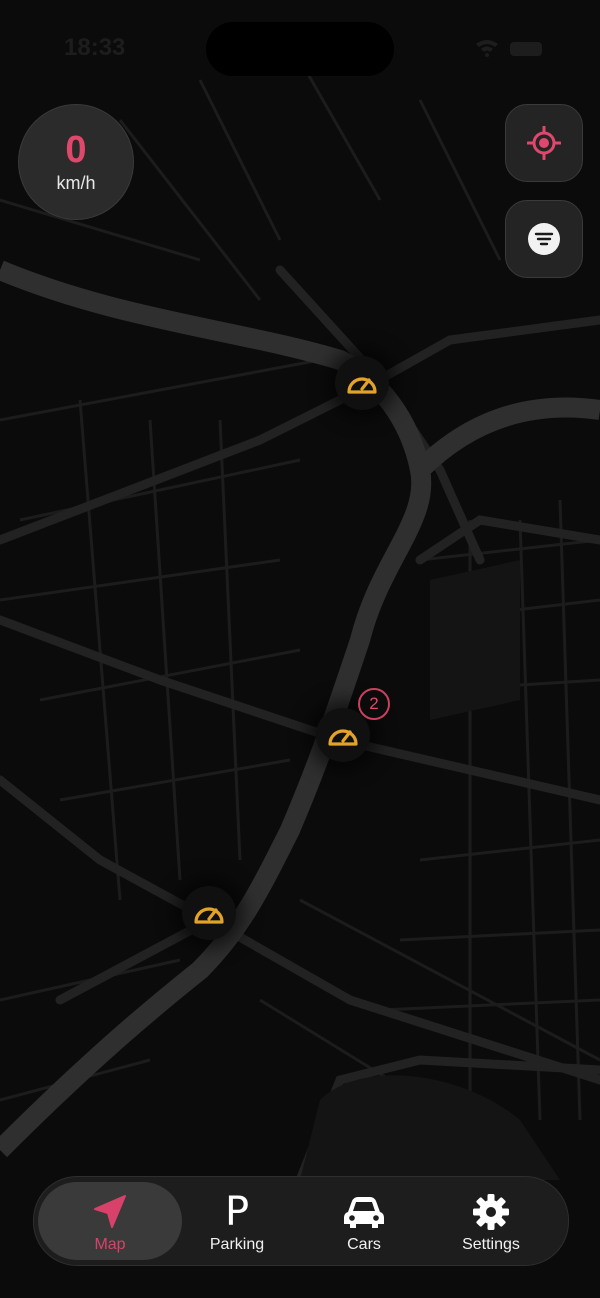 The height and width of the screenshot is (1298, 600). I want to click on tab-settings: Settings, so click(491, 1221).